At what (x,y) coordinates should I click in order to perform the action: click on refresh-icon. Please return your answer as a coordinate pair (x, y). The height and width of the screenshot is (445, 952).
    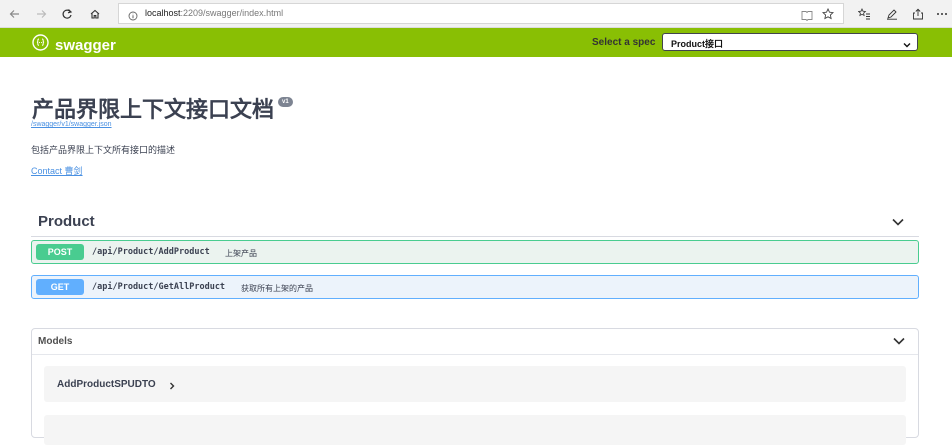
    Looking at the image, I should click on (67, 14).